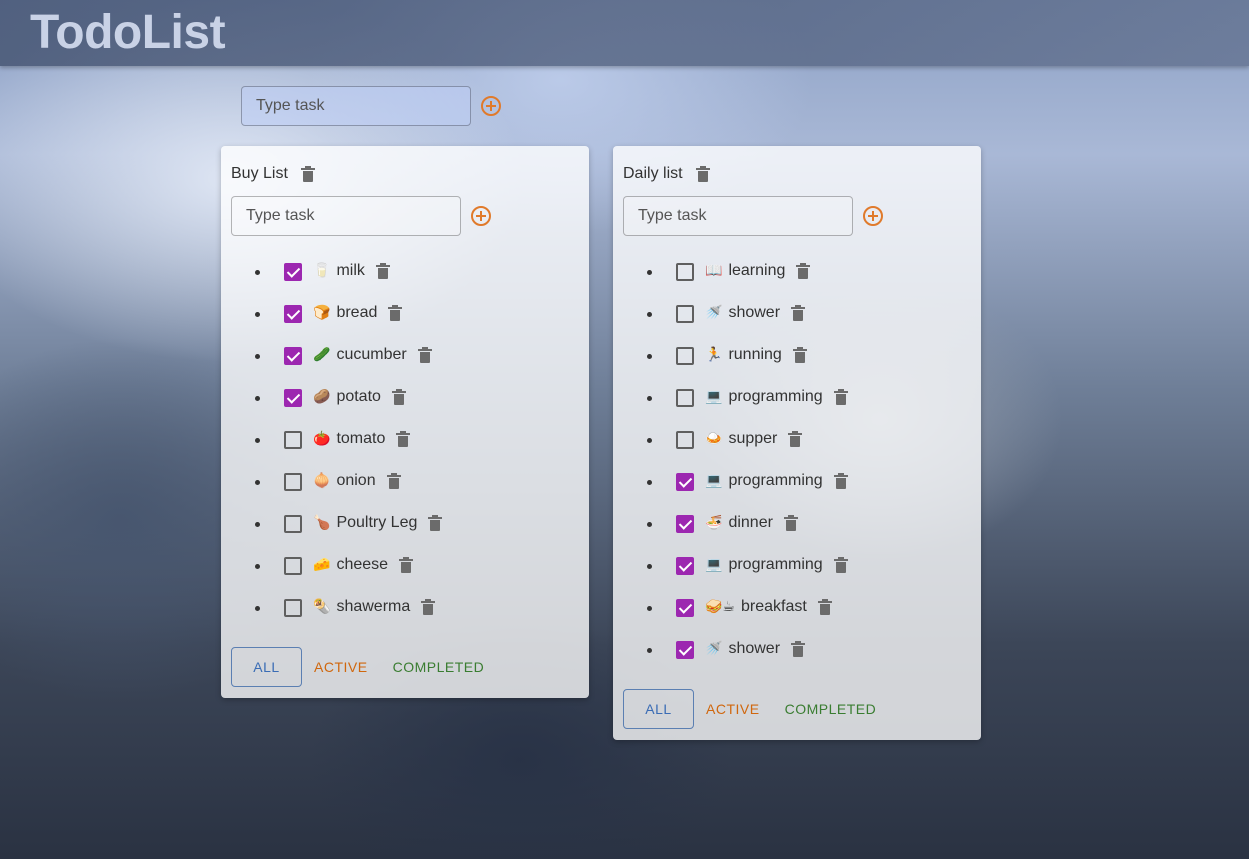 This screenshot has height=859, width=1249. Describe the element at coordinates (322, 397) in the screenshot. I see `task-emoji: 🥔` at that location.